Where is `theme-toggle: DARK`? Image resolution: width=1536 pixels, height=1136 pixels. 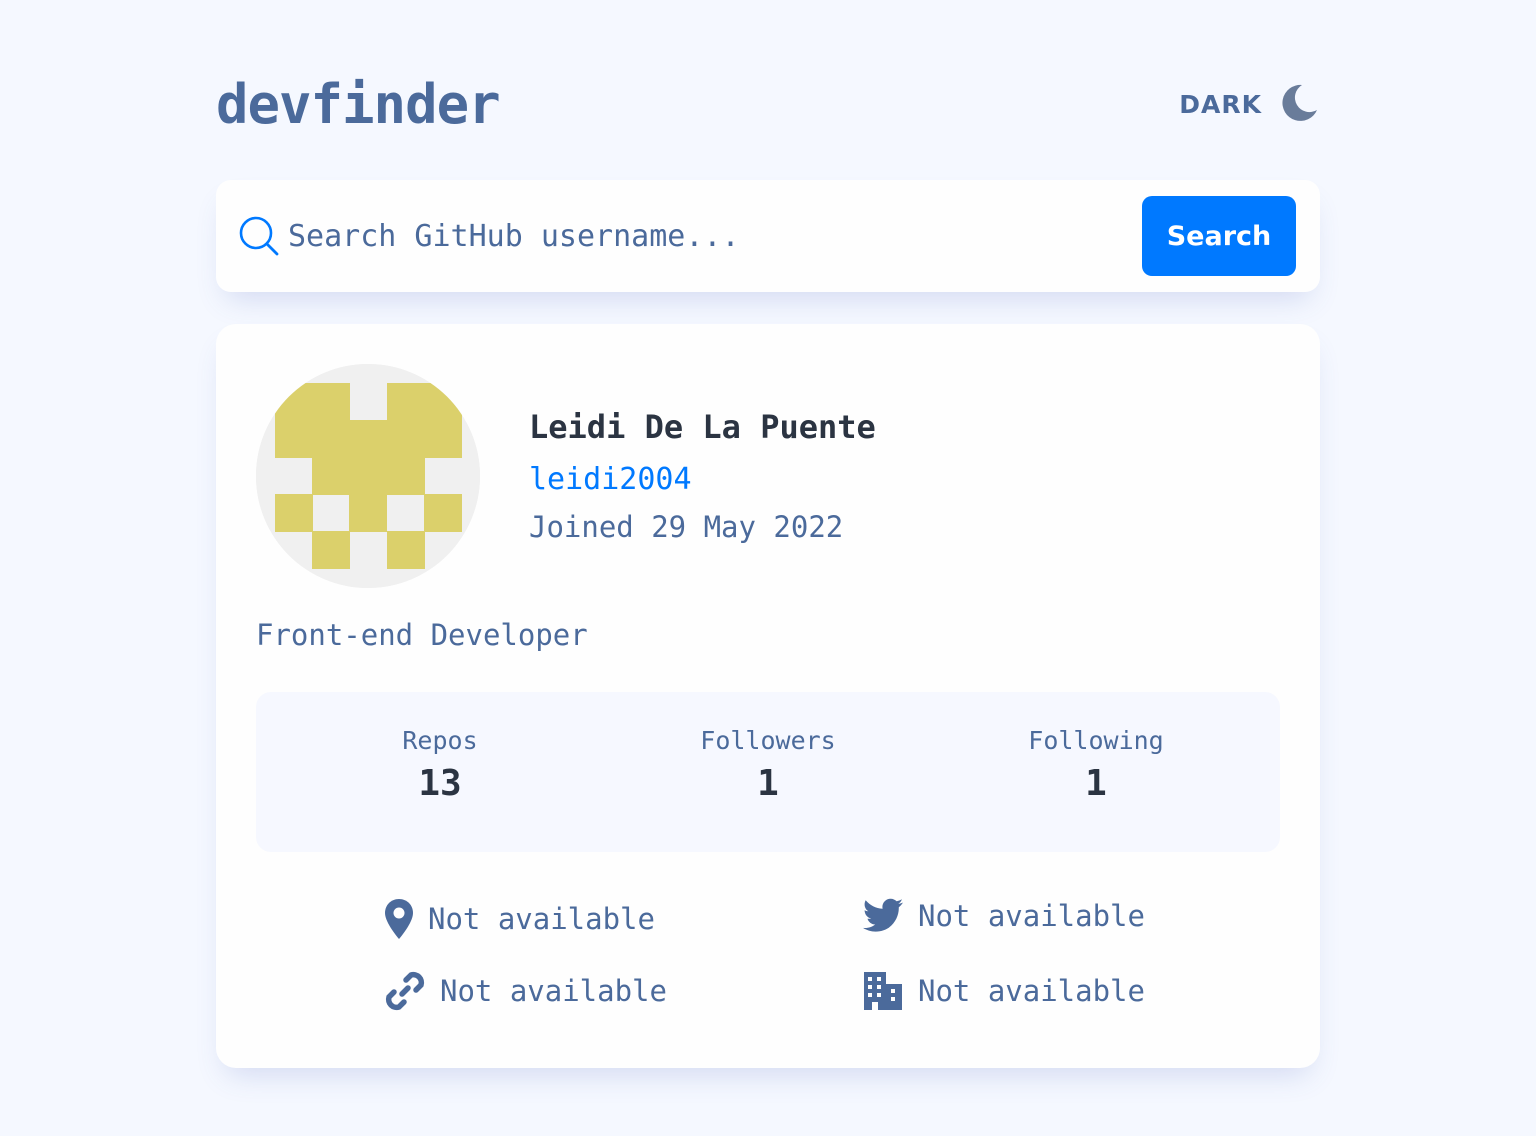
theme-toggle: DARK is located at coordinates (1249, 104).